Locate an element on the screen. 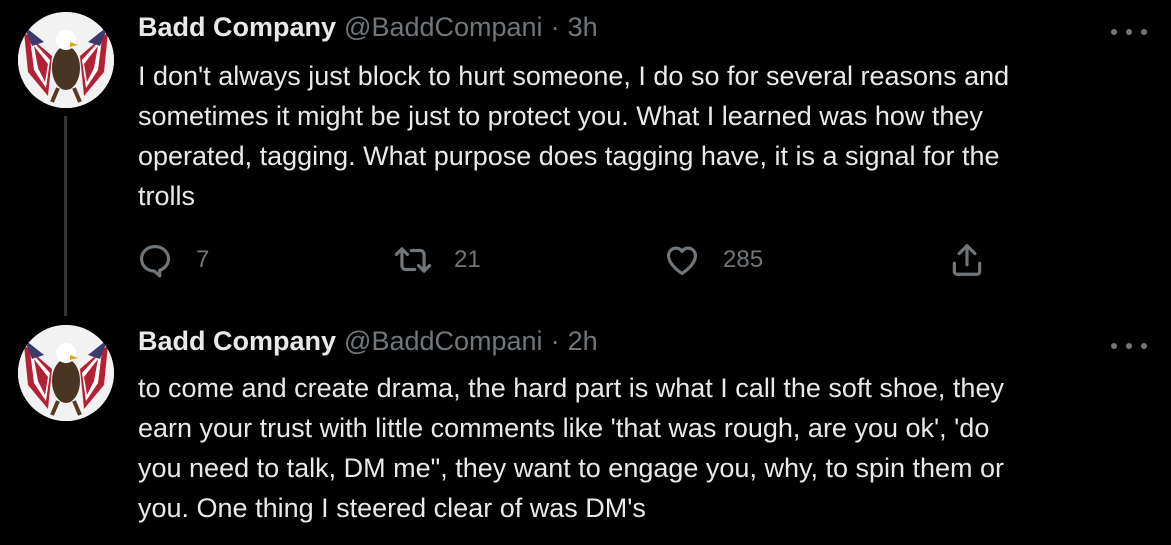  heart-icon is located at coordinates (682, 260).